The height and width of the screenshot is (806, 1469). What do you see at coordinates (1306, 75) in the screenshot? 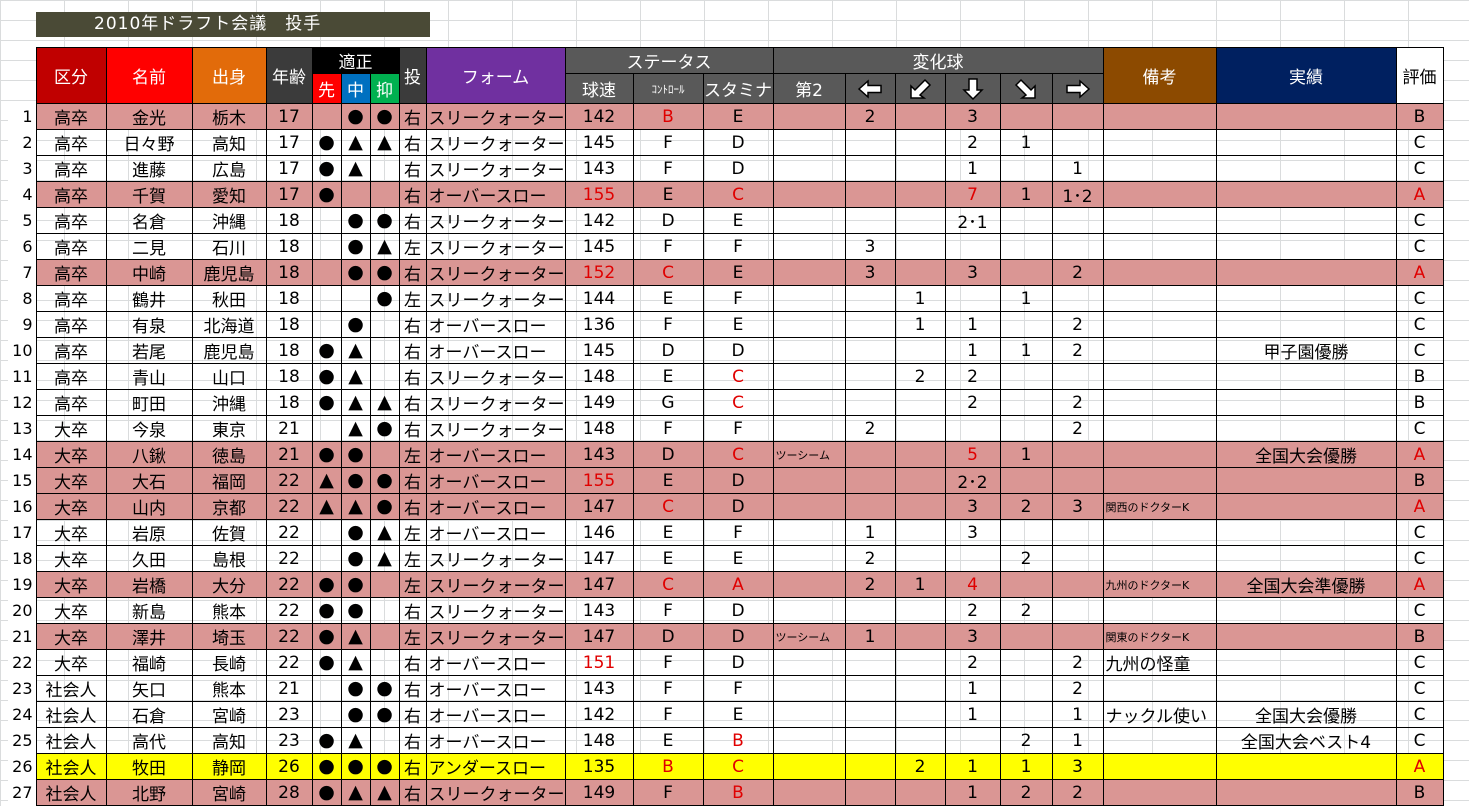
I see `header-record: 実績` at bounding box center [1306, 75].